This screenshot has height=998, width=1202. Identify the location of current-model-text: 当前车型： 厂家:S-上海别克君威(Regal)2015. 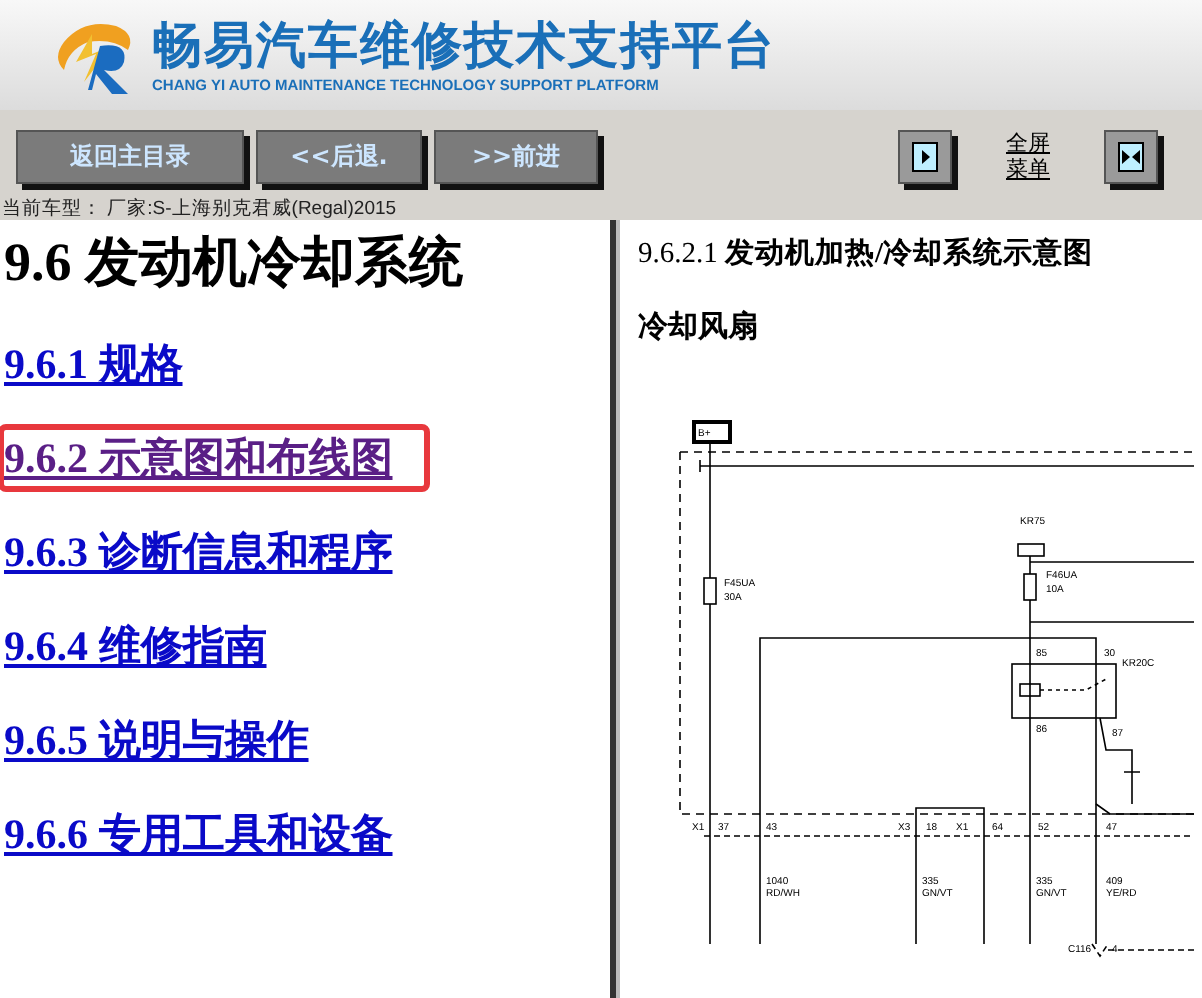
(199, 210).